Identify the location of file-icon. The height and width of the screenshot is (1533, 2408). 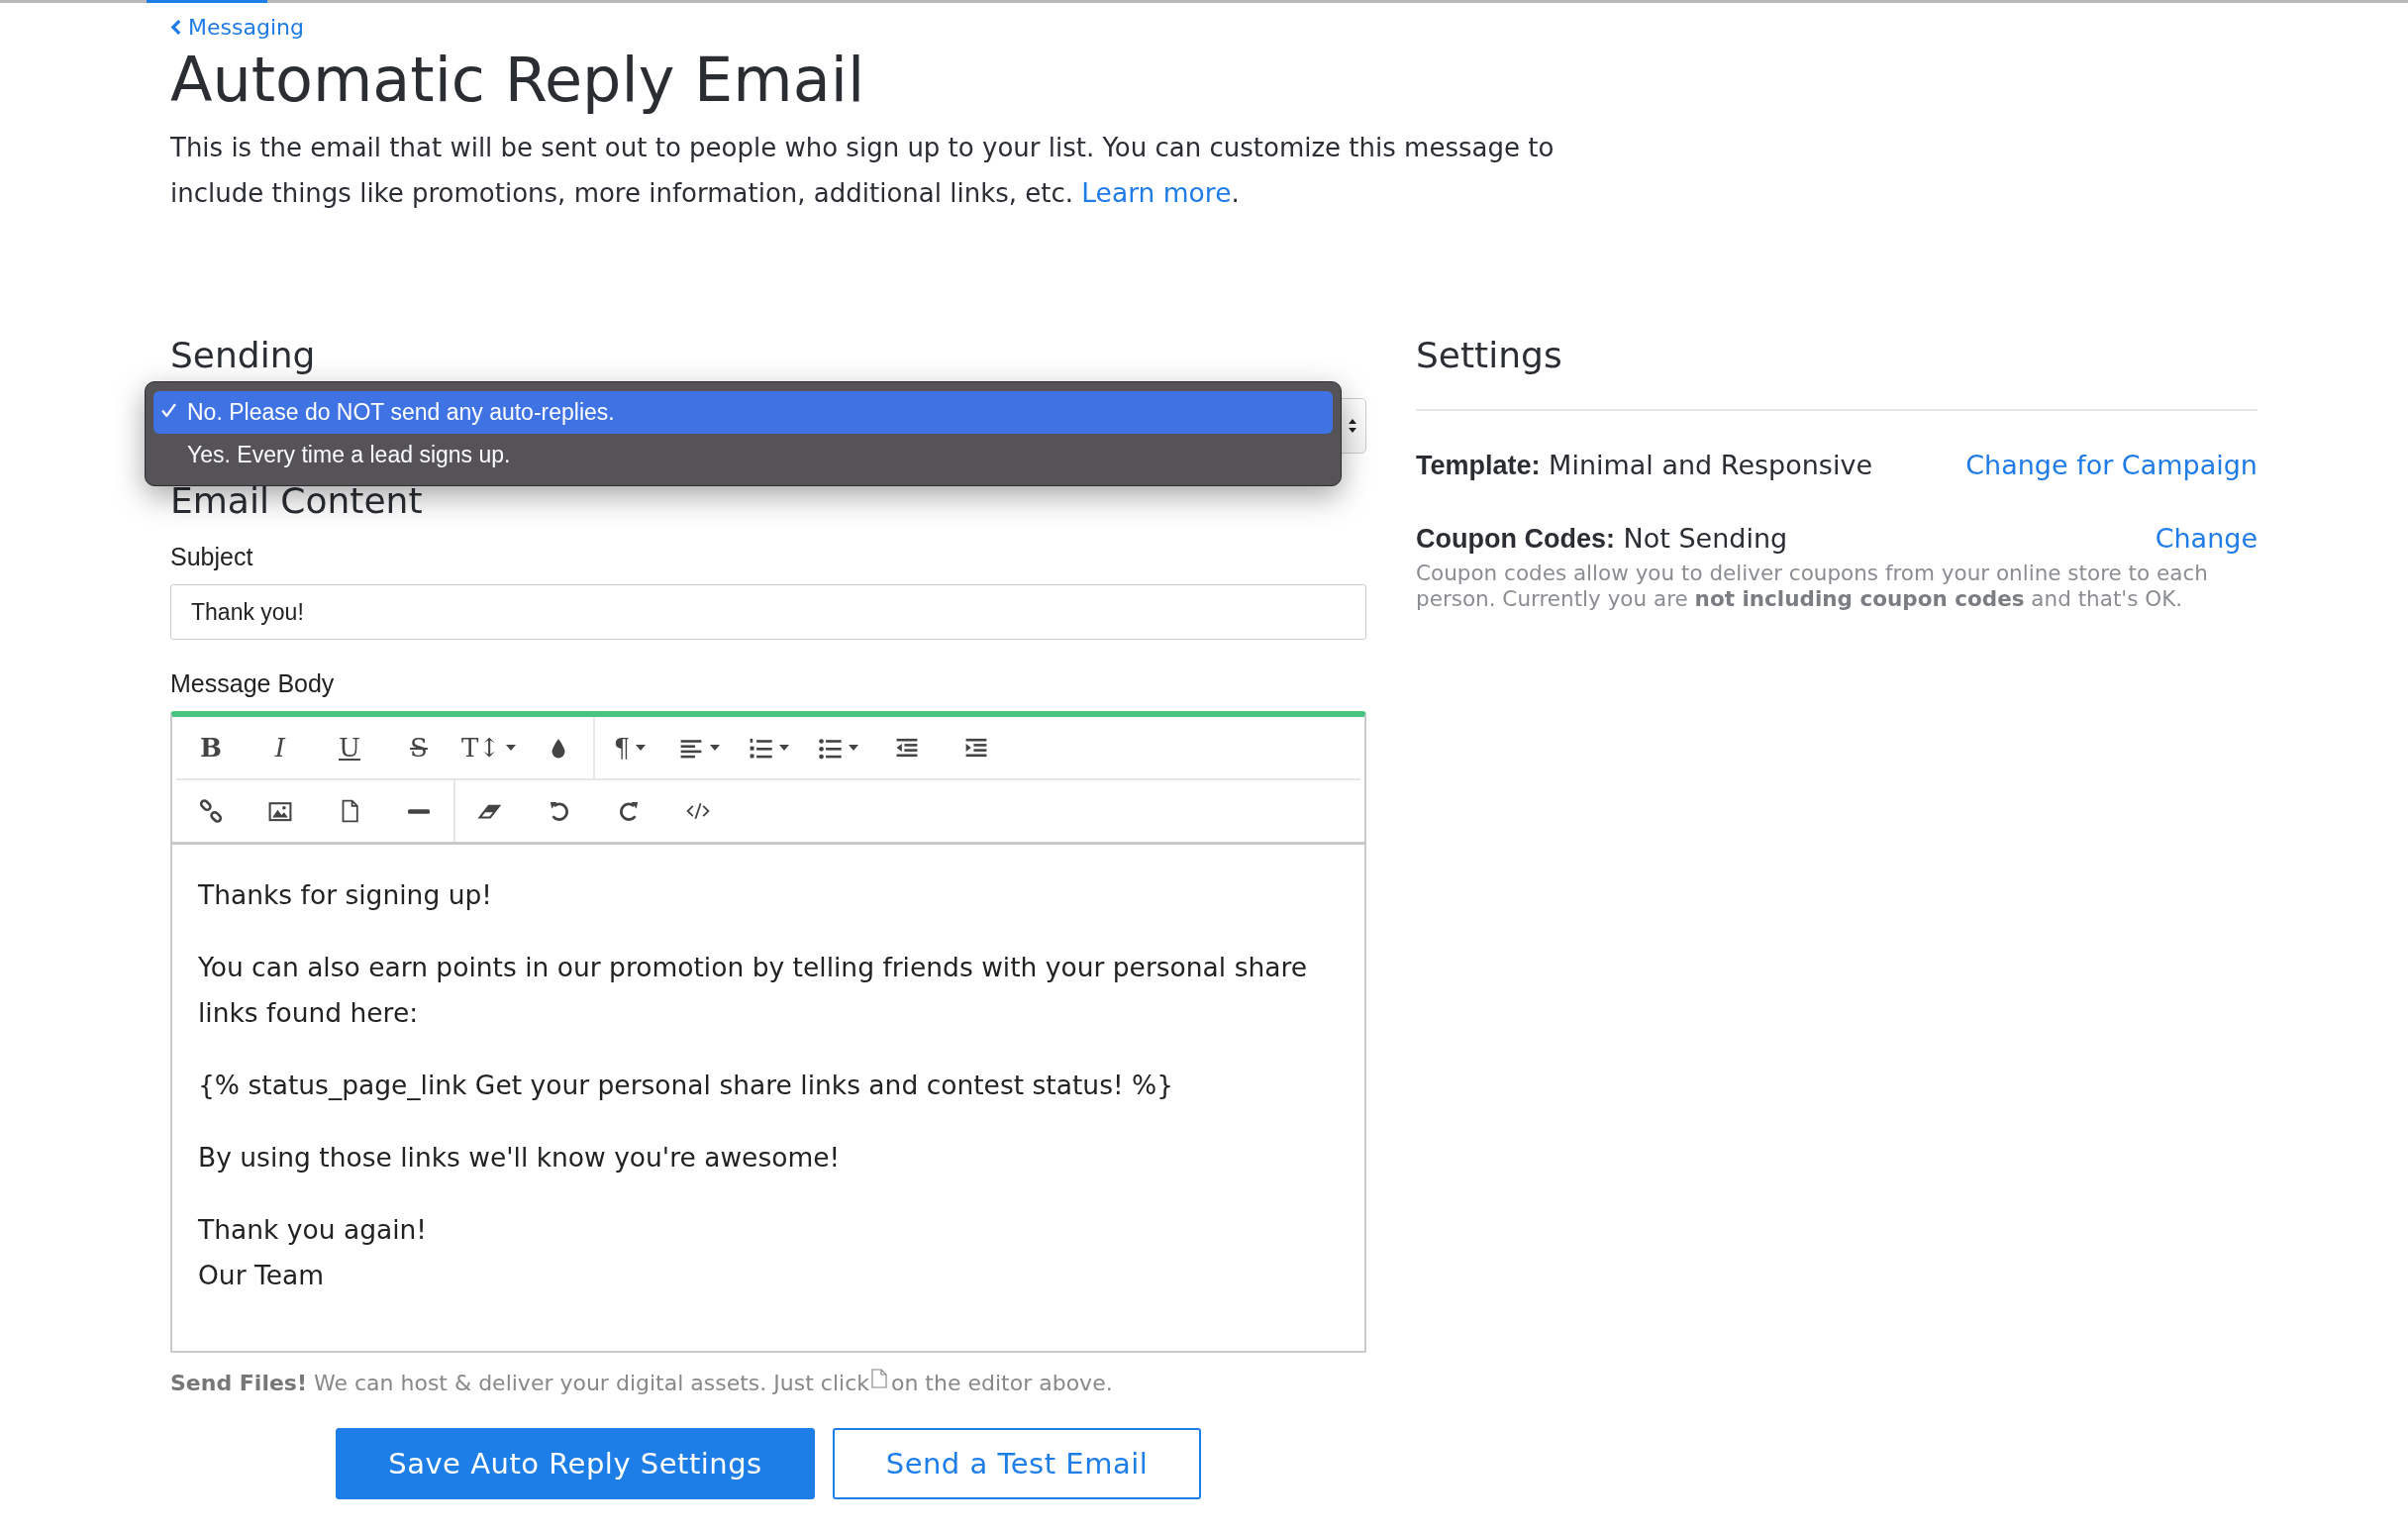
(878, 1378).